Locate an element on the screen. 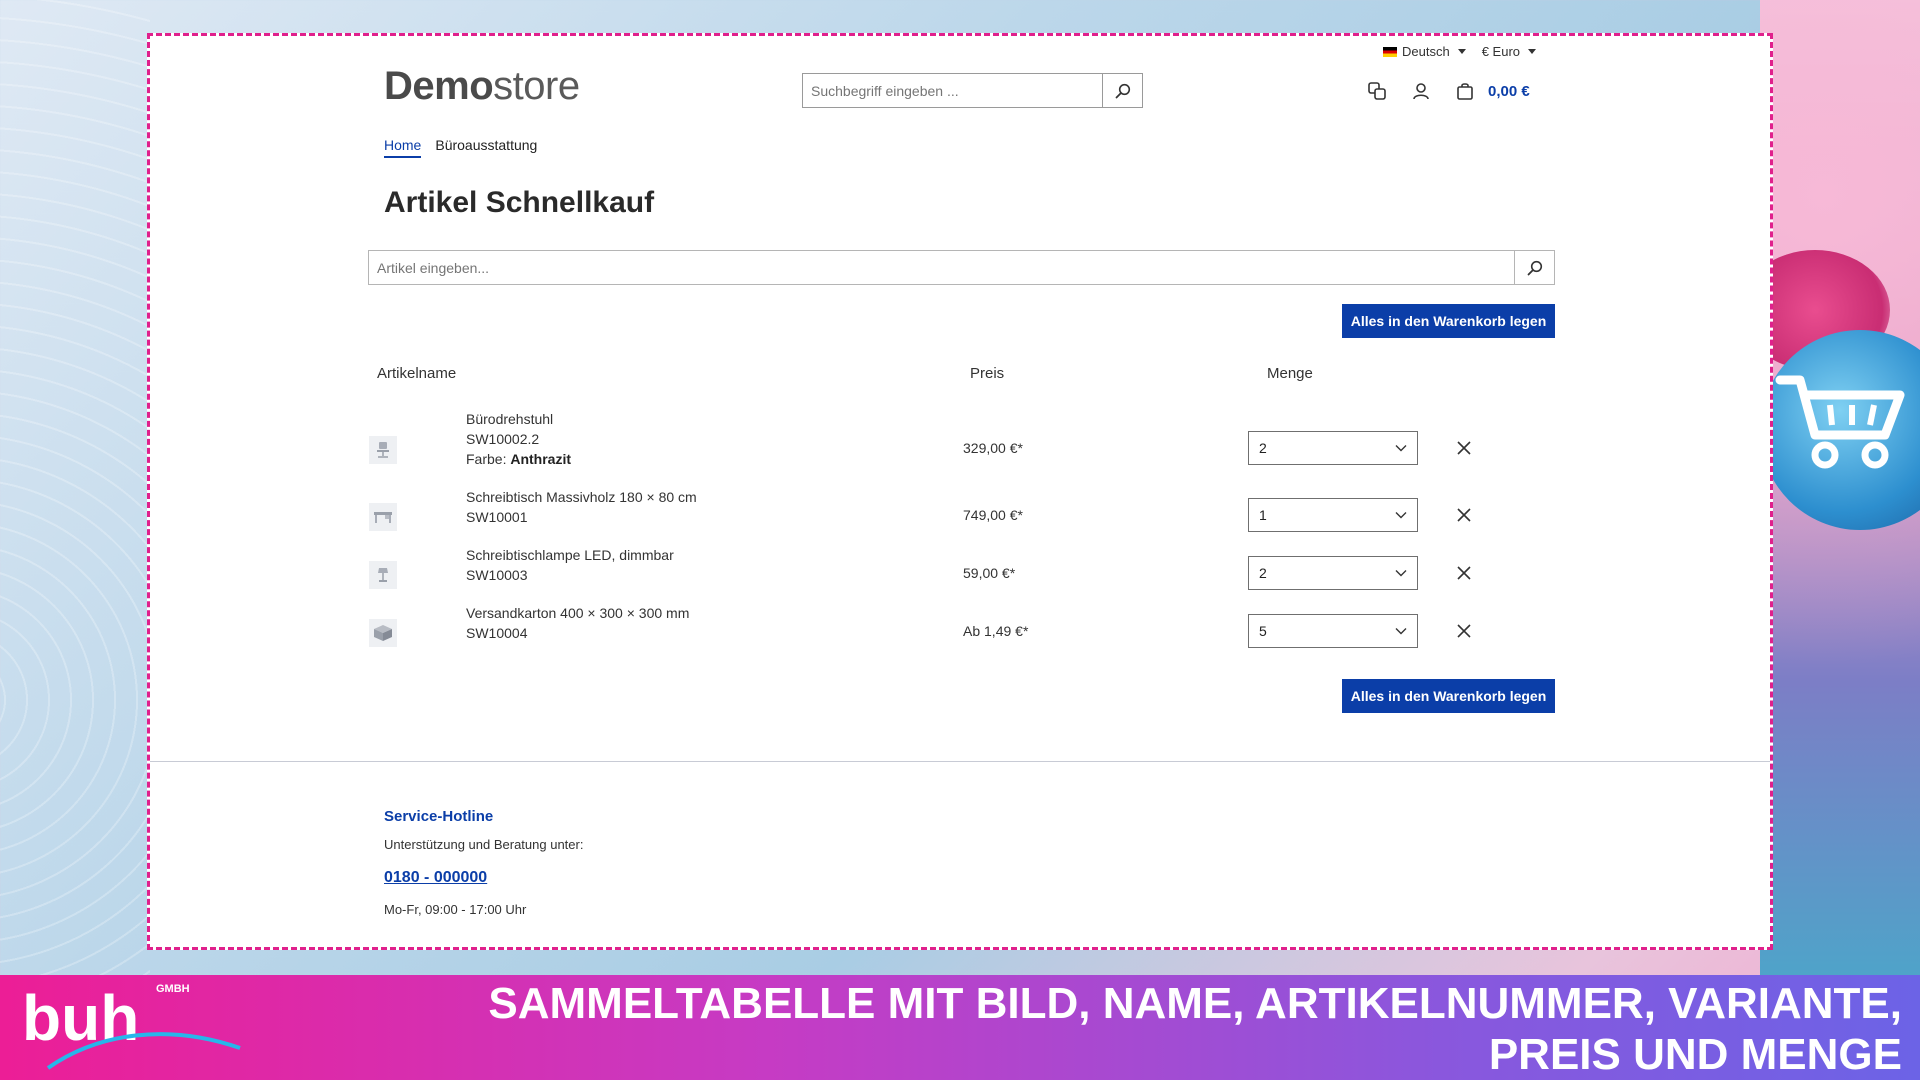  background-pattern-left is located at coordinates (75, 487).